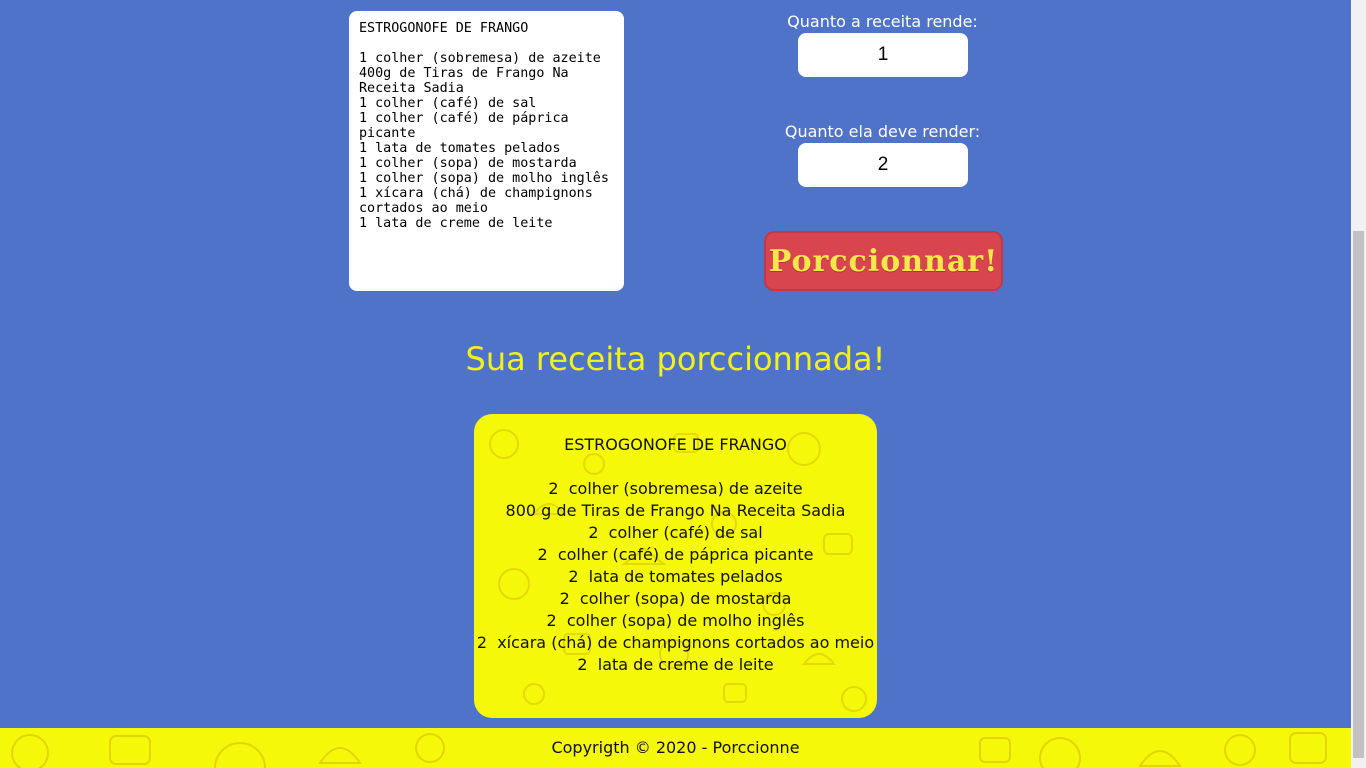 This screenshot has width=1366, height=768. Describe the element at coordinates (883, 261) in the screenshot. I see `portion-button: Porccionnar!` at that location.